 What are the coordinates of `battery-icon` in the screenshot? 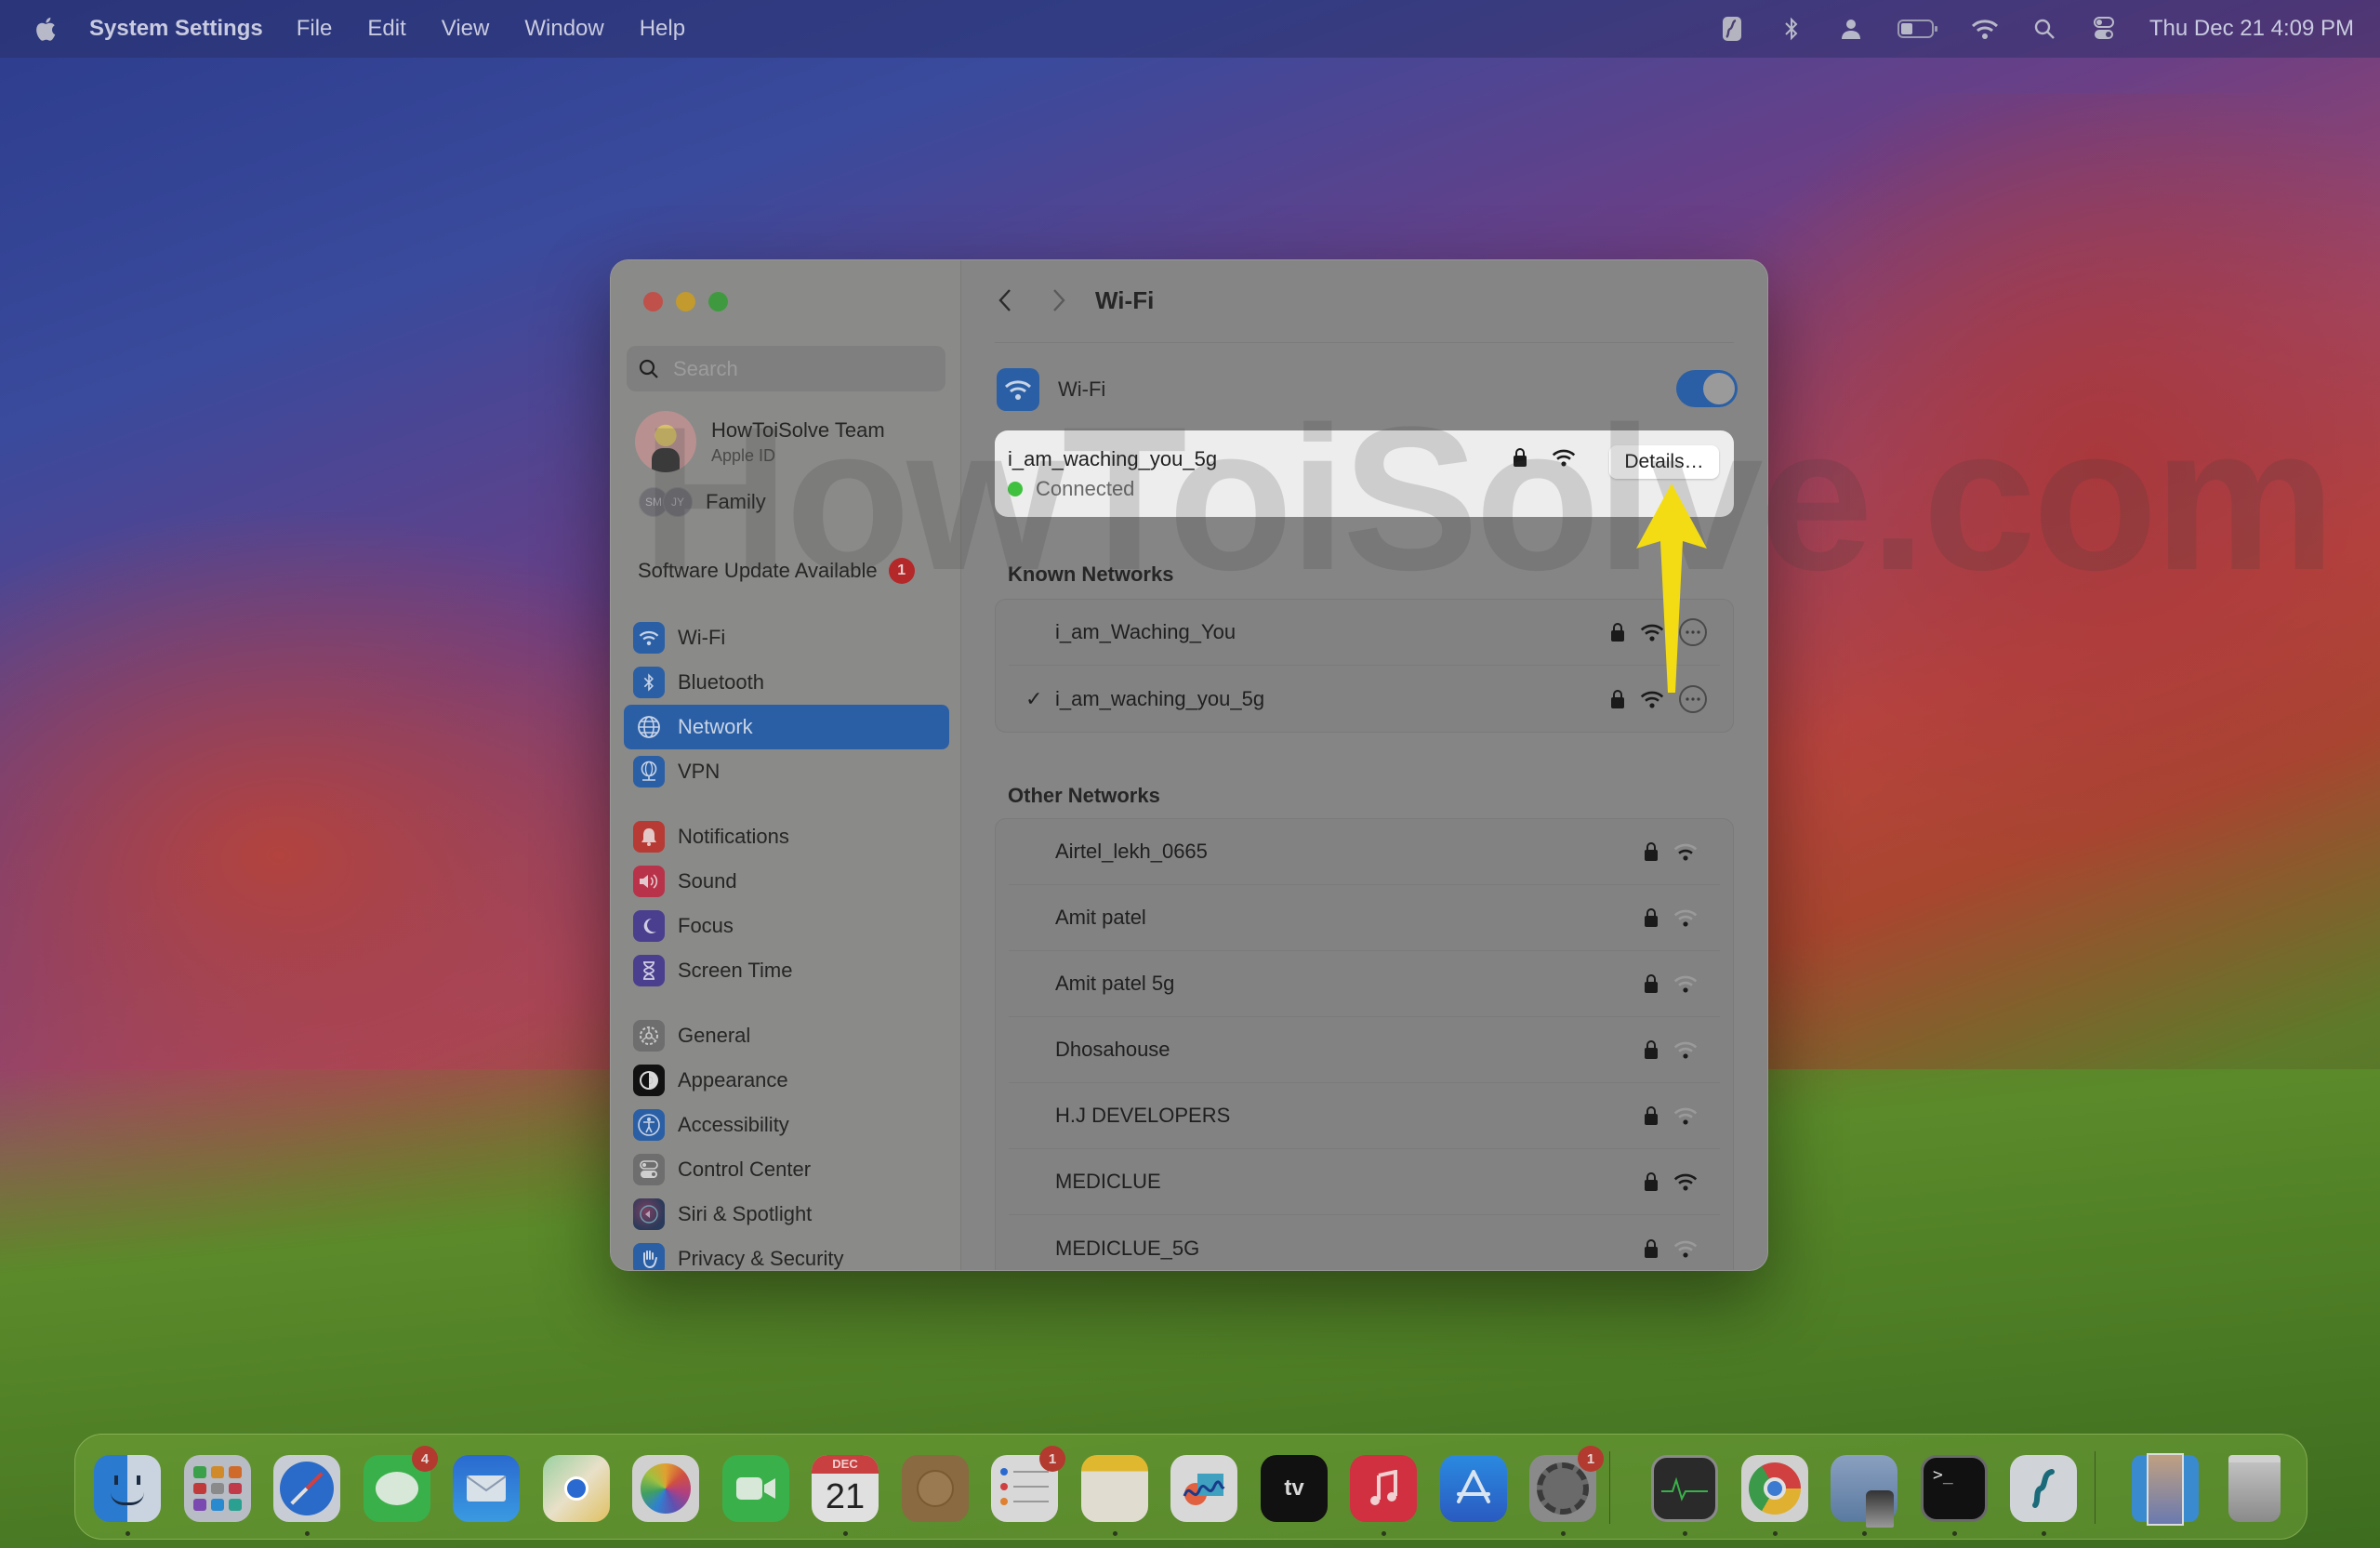 It's located at (1918, 29).